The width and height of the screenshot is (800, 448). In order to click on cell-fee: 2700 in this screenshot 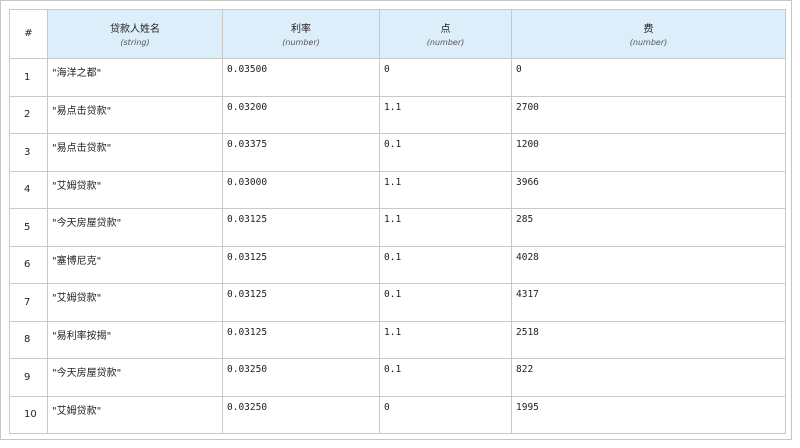, I will do `click(648, 114)`.